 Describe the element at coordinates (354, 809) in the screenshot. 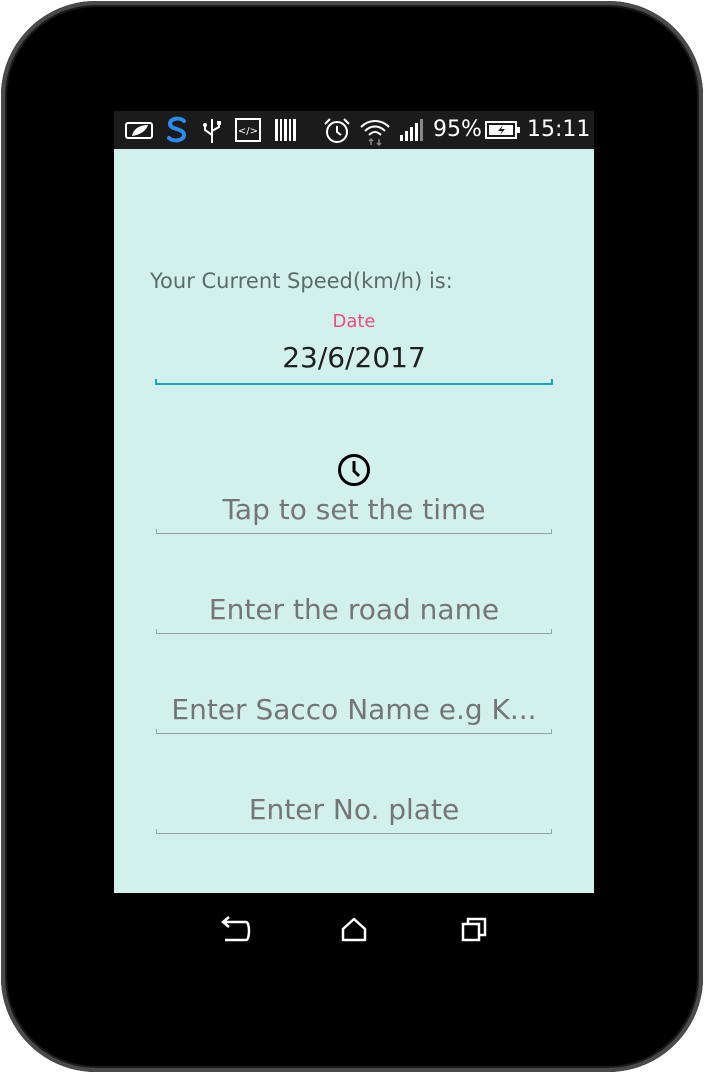

I see `number-plate-input` at that location.